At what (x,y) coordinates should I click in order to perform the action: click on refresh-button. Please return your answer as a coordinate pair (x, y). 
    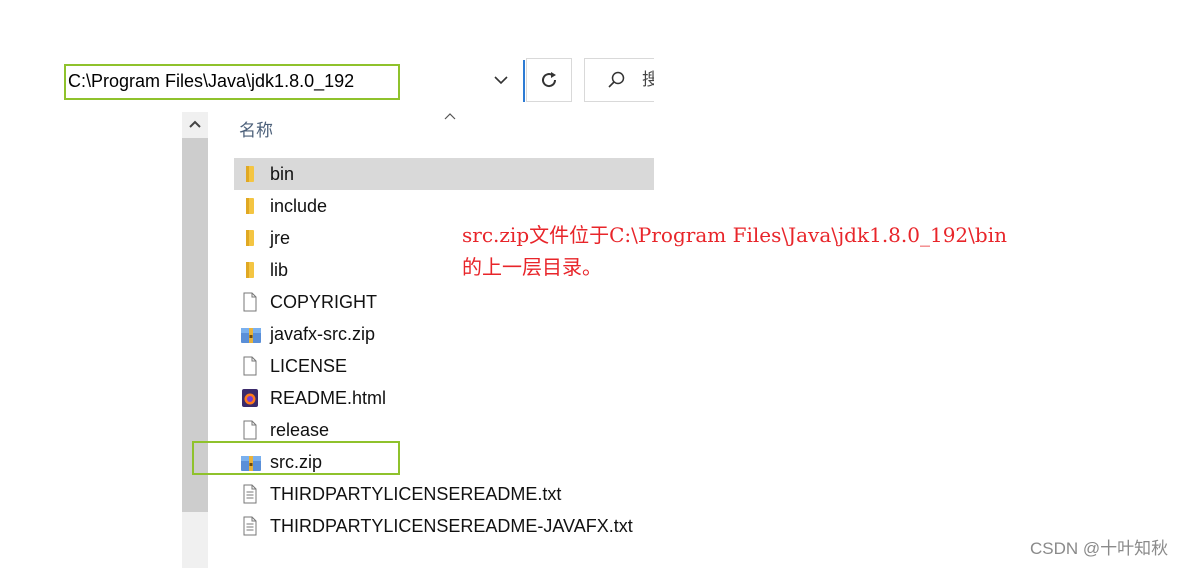
    Looking at the image, I should click on (549, 80).